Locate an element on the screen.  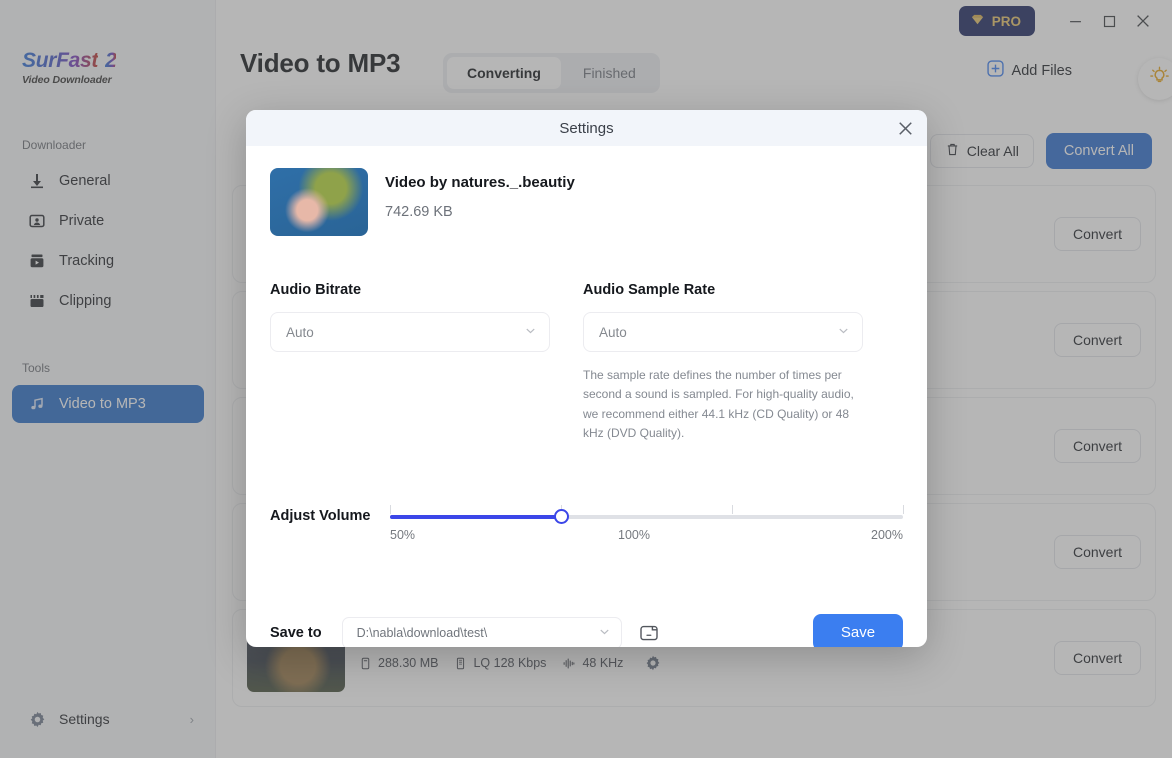
dialog-header: Settings is located at coordinates (586, 128).